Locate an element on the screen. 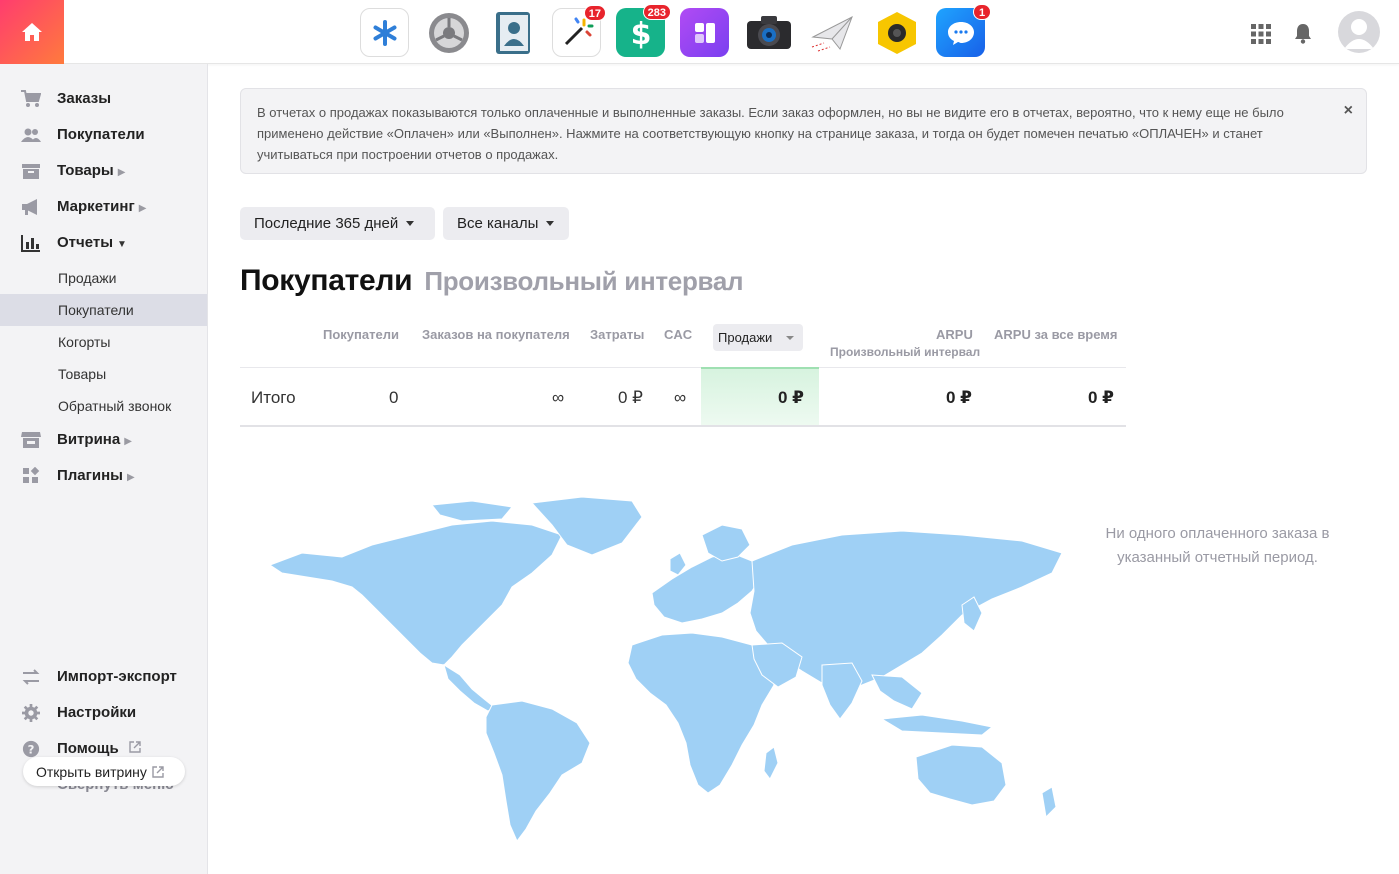 The image size is (1399, 874). app-badge: 1 is located at coordinates (982, 12).